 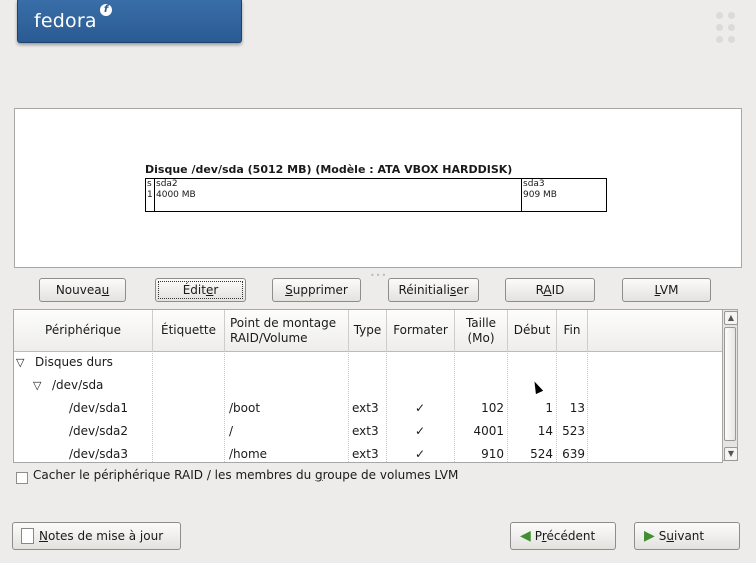 I want to click on column-header-start: Début, so click(x=532, y=330).